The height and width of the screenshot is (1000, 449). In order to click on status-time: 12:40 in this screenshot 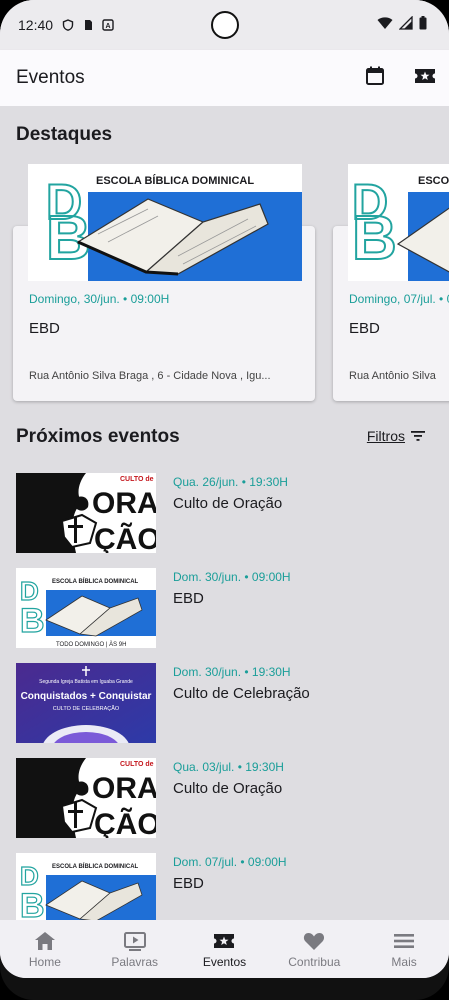, I will do `click(36, 25)`.